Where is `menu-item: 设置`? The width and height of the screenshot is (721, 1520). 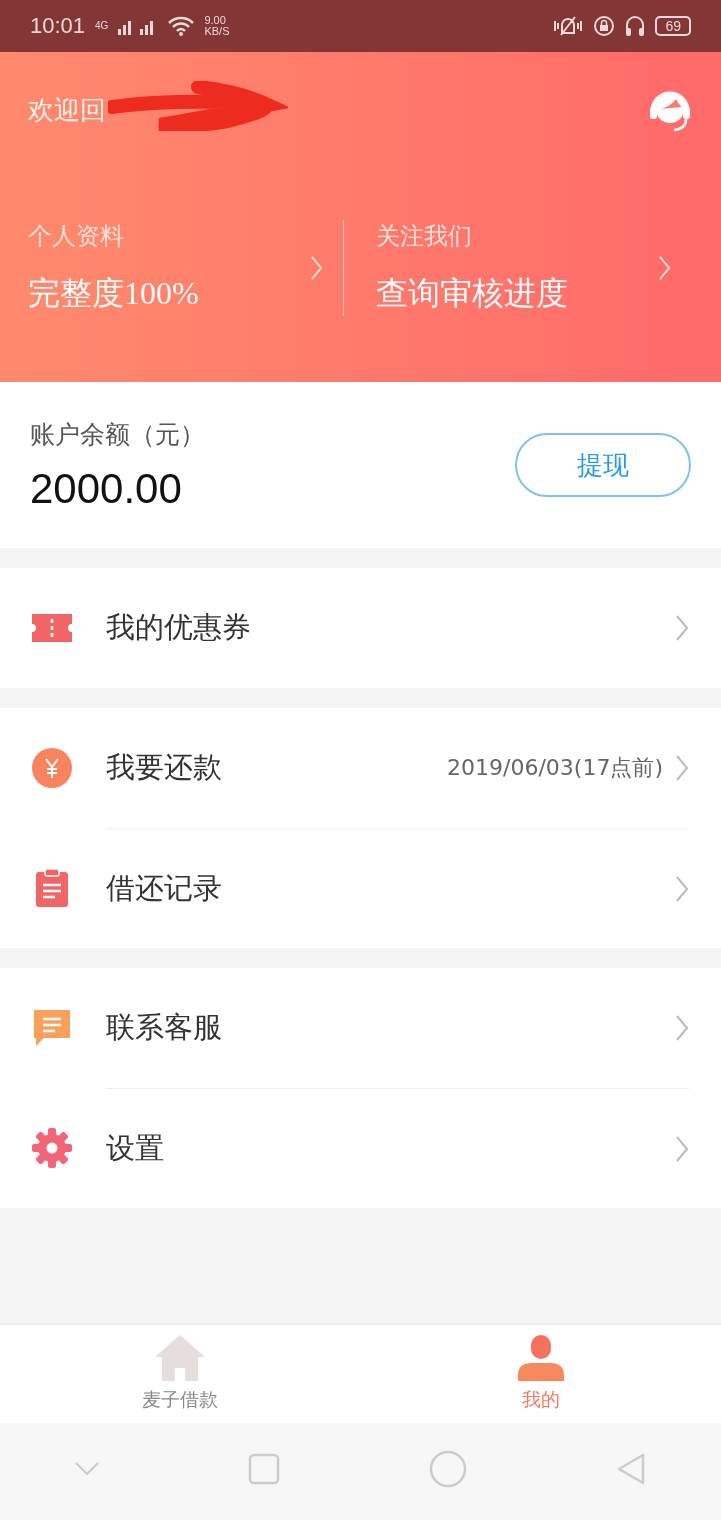
menu-item: 设置 is located at coordinates (390, 1148).